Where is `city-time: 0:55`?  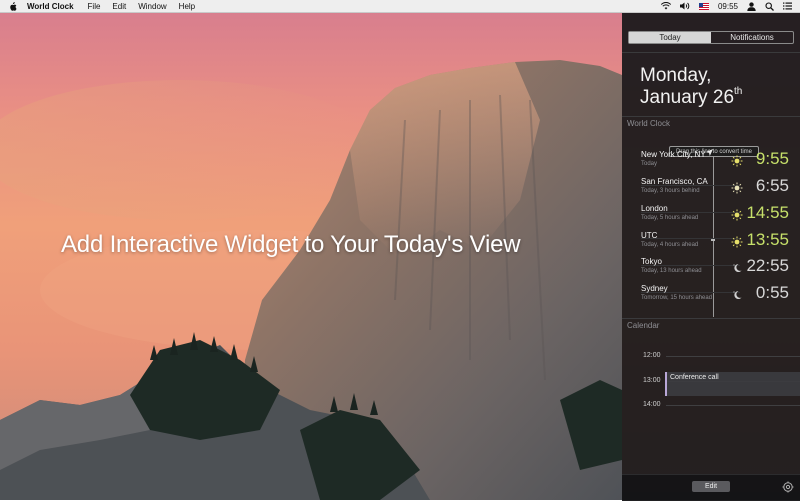
city-time: 0:55 is located at coordinates (772, 292).